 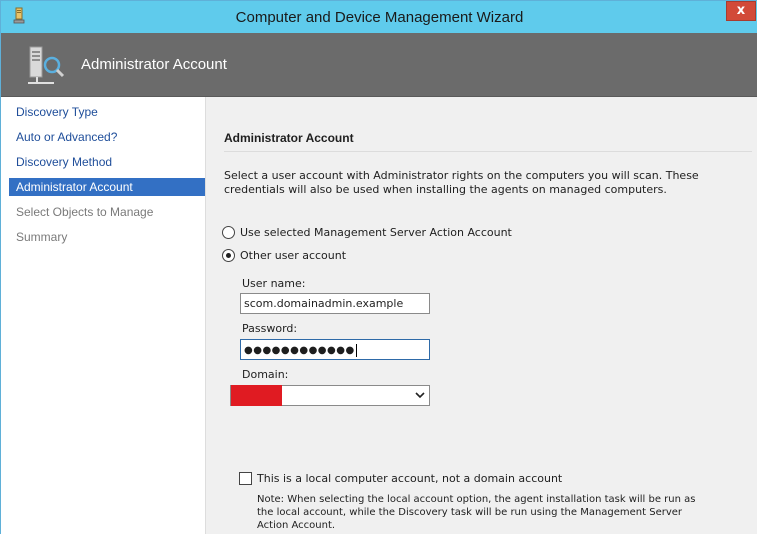 What do you see at coordinates (356, 350) in the screenshot?
I see `text-caret` at bounding box center [356, 350].